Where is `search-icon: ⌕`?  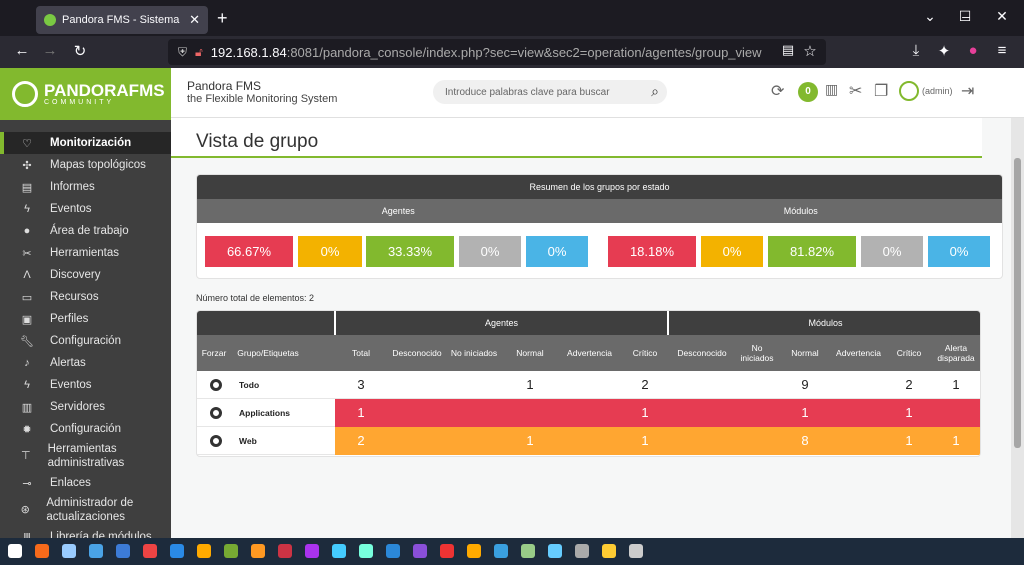 search-icon: ⌕ is located at coordinates (655, 91).